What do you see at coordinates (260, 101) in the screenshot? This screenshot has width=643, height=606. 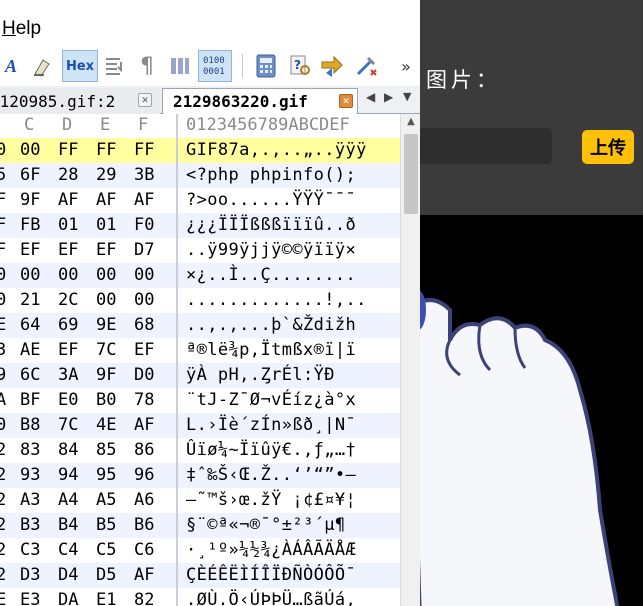 I see `tab-file-2: 2129863220.gif ✕` at bounding box center [260, 101].